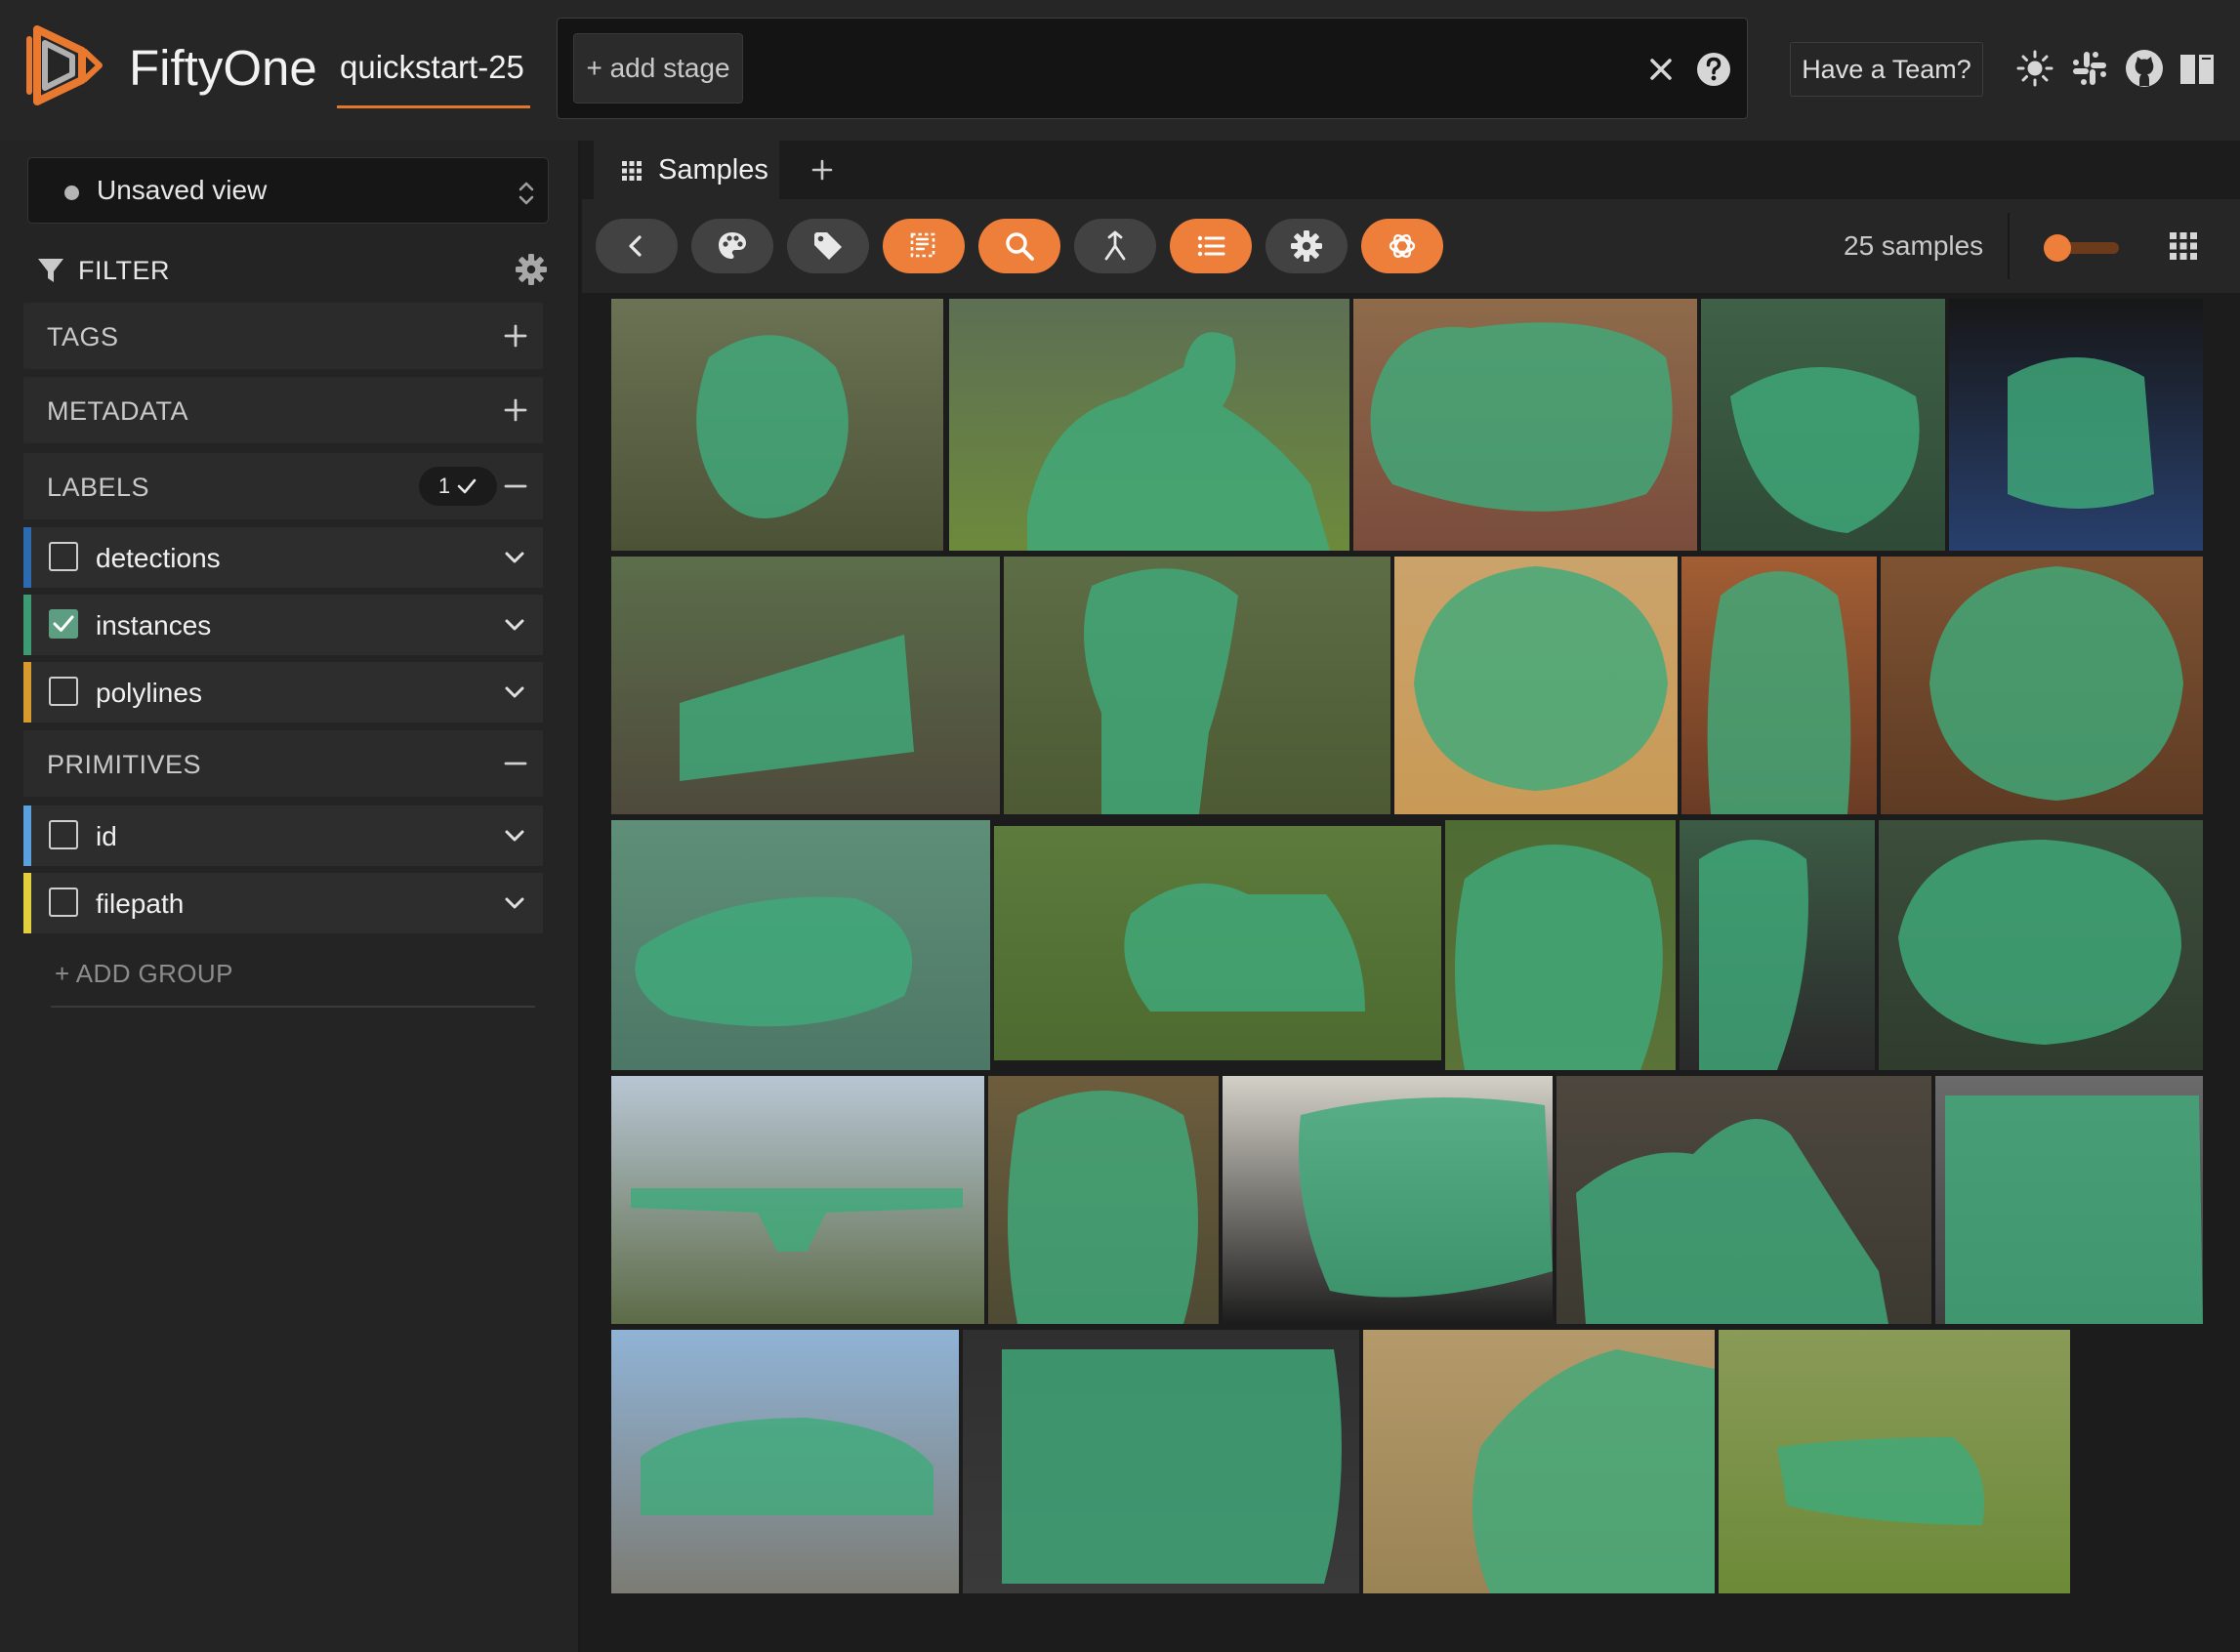 The height and width of the screenshot is (1652, 2240). Describe the element at coordinates (2090, 68) in the screenshot. I see `slack-icon` at that location.